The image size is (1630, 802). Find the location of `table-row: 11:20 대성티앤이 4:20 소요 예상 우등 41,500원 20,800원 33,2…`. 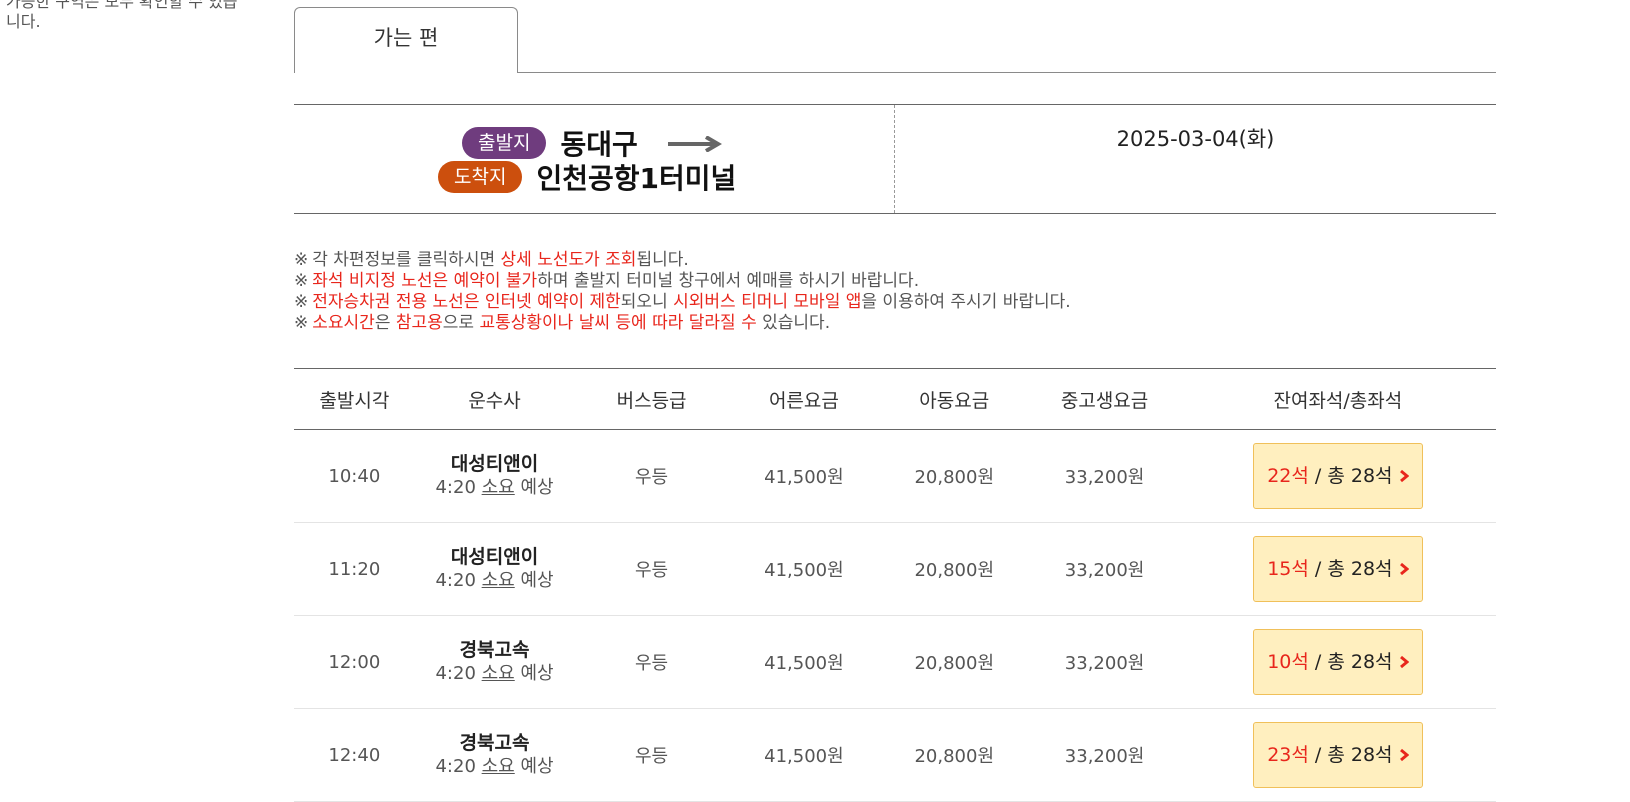

table-row: 11:20 대성티앤이 4:20 소요 예상 우등 41,500원 20,800원 33,2… is located at coordinates (895, 569).